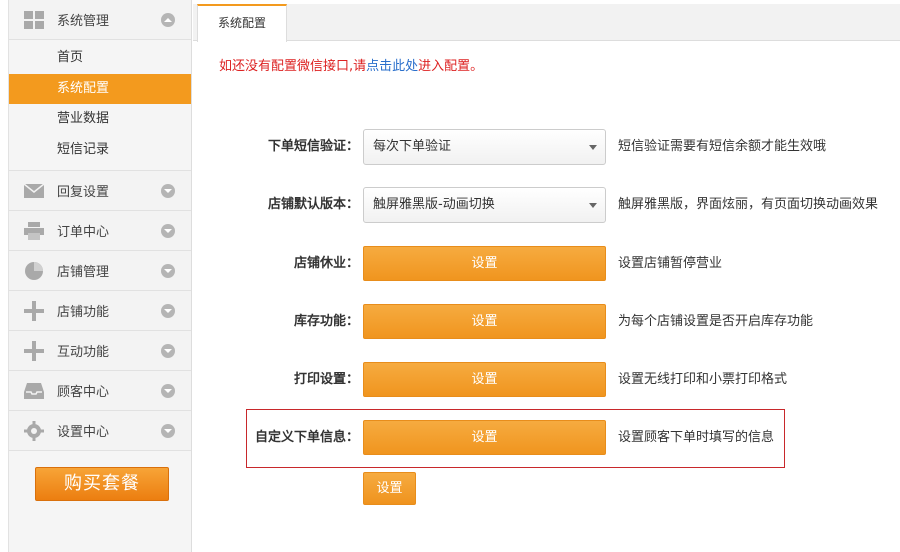 Image resolution: width=900 pixels, height=552 pixels. What do you see at coordinates (313, 146) in the screenshot?
I see `setting-label: 下单短信验证：` at bounding box center [313, 146].